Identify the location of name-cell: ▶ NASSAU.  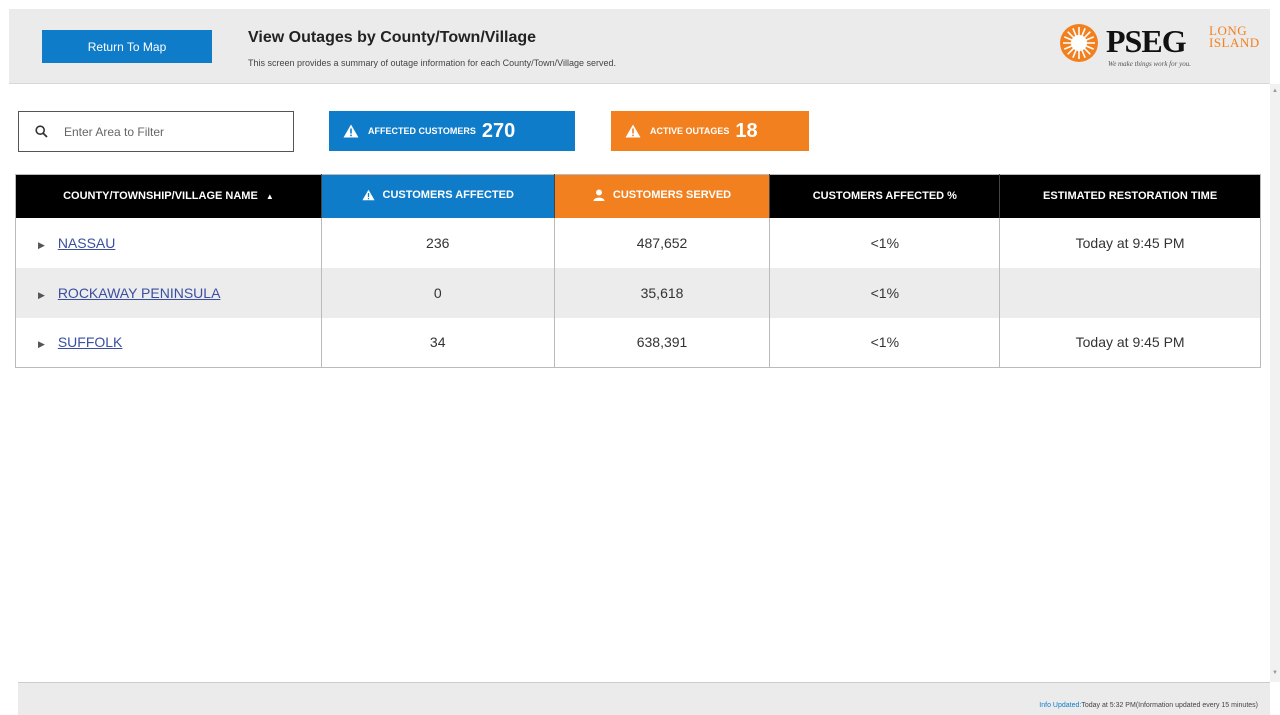
(168, 242).